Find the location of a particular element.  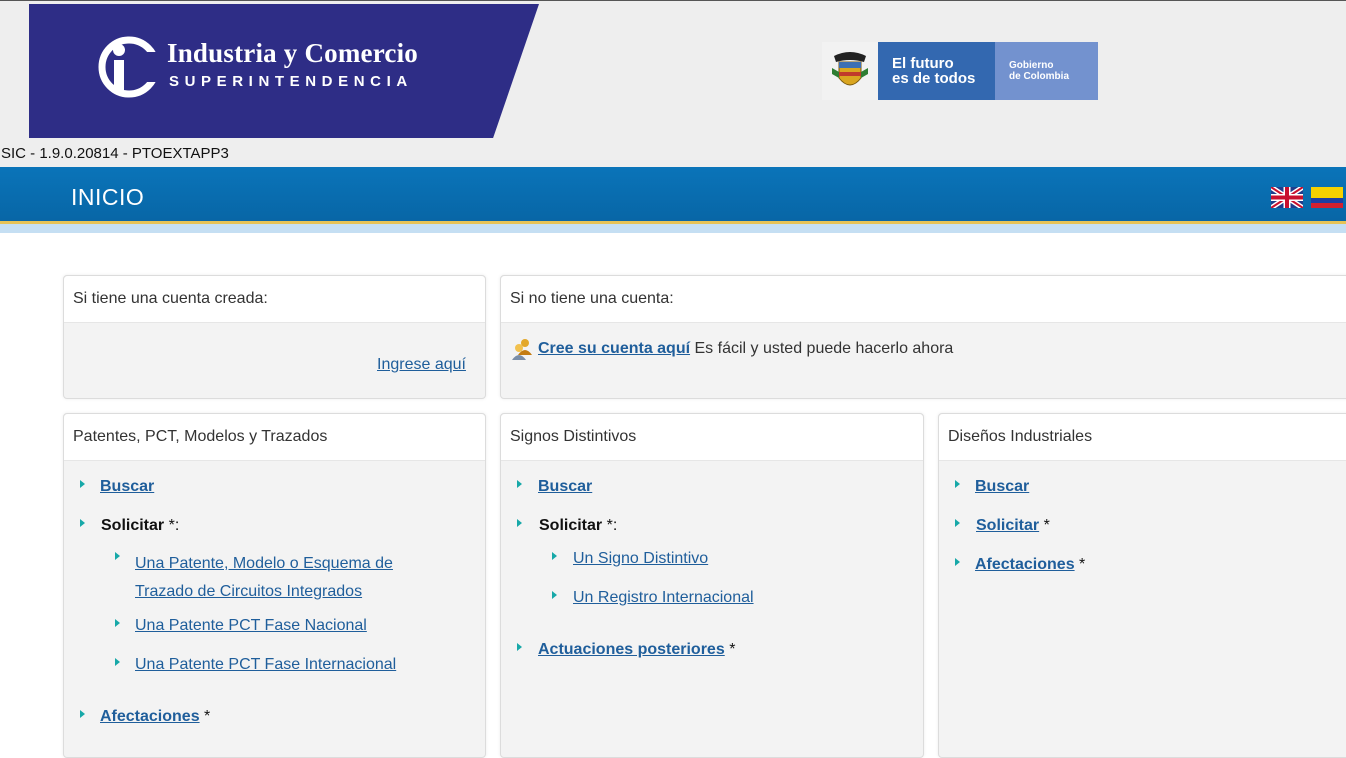

gov-right2: de Colombia is located at coordinates (1039, 76).